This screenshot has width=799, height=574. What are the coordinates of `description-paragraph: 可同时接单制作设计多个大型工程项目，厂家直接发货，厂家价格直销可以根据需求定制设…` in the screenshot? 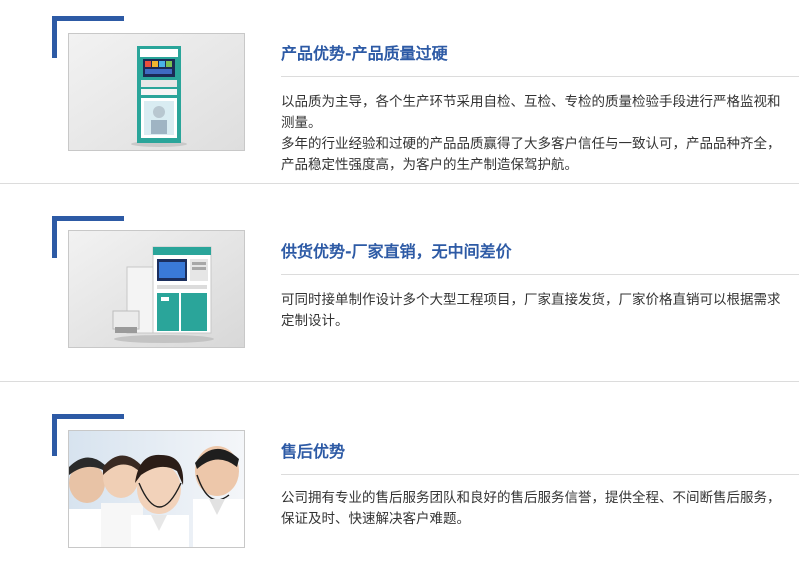 It's located at (531, 310).